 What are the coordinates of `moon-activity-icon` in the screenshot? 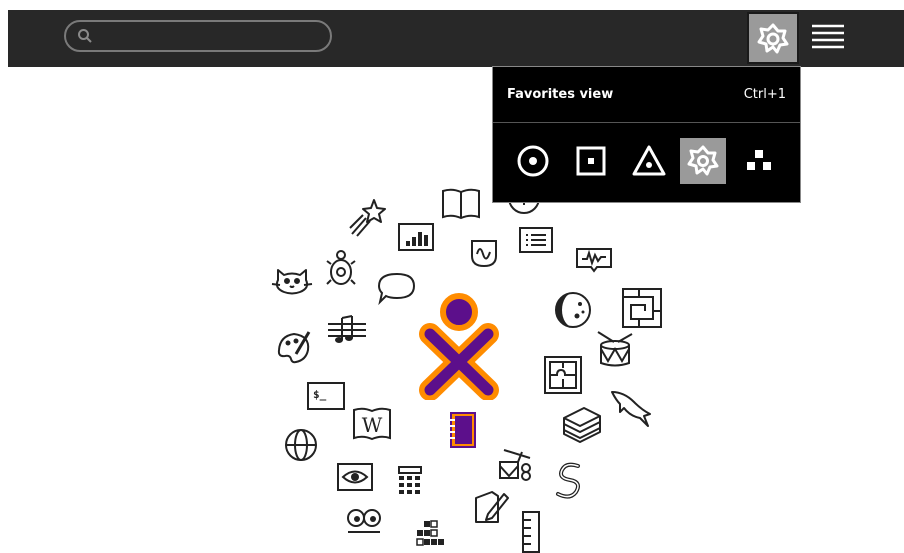 It's located at (573, 310).